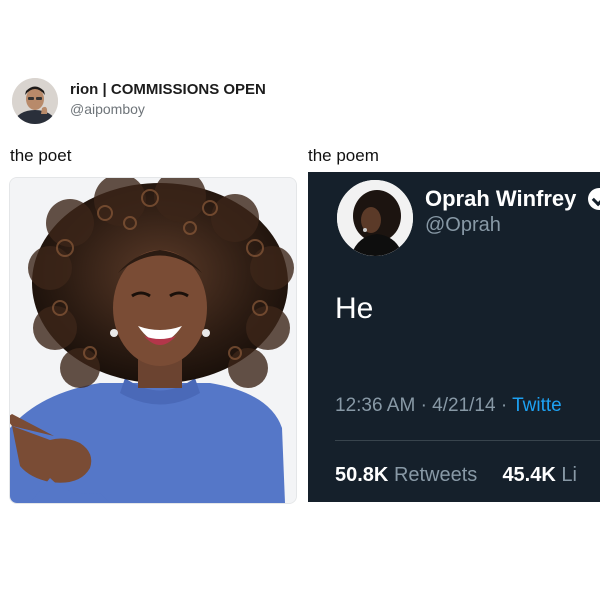  What do you see at coordinates (361, 475) in the screenshot?
I see `retweets-count: 50.8K` at bounding box center [361, 475].